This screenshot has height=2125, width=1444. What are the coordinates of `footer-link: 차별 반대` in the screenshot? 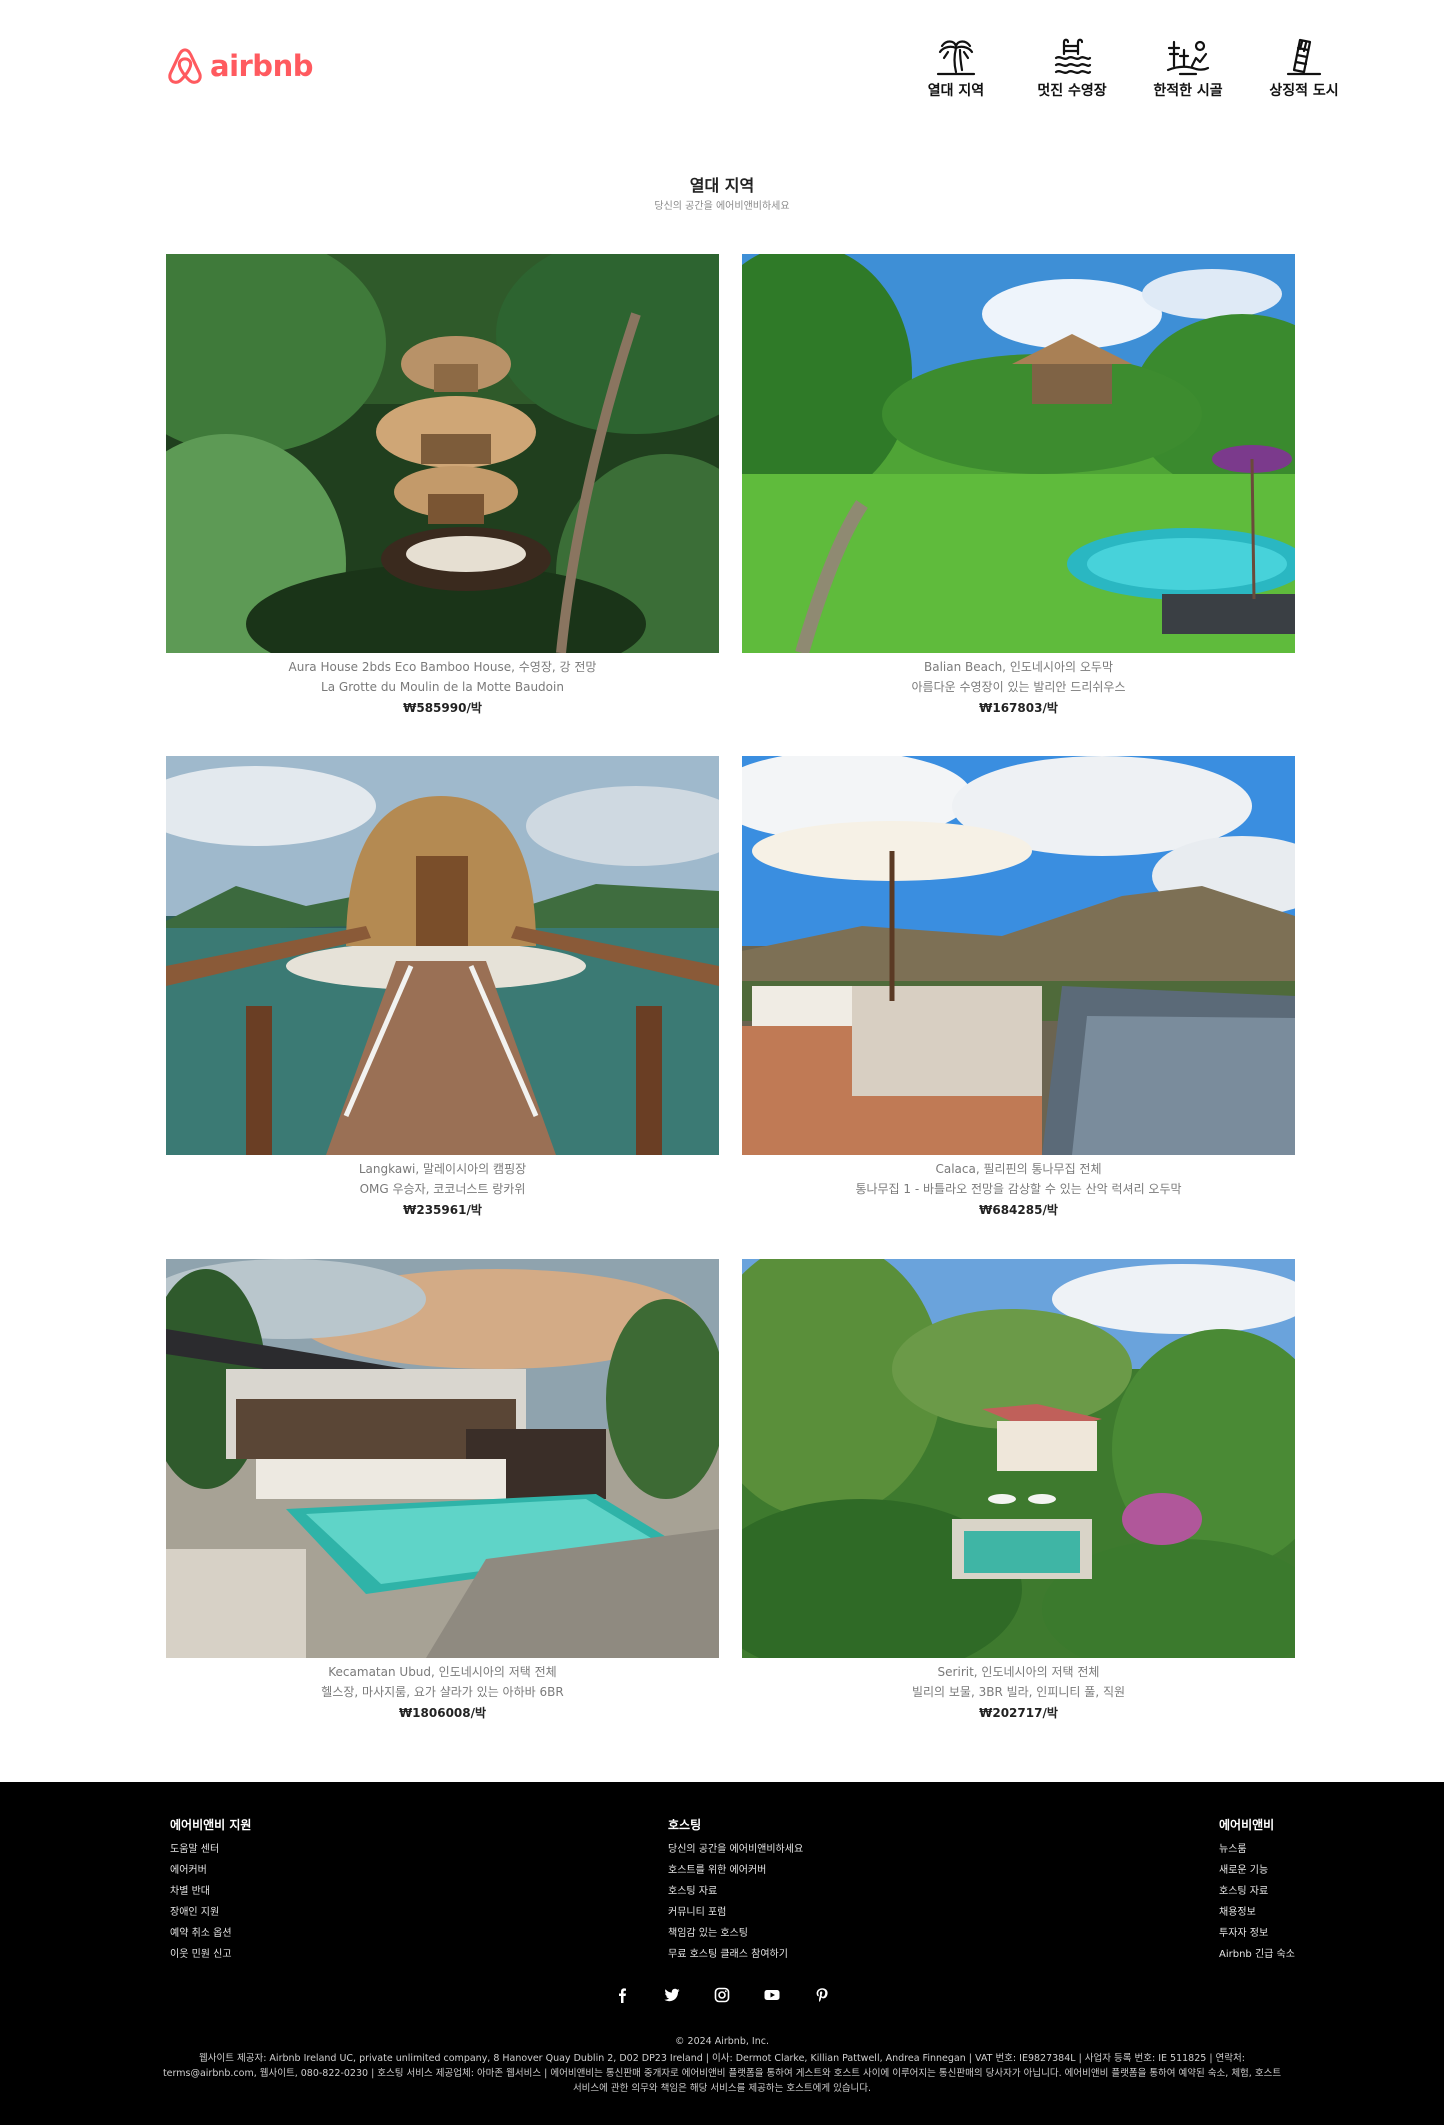 It's located at (210, 1891).